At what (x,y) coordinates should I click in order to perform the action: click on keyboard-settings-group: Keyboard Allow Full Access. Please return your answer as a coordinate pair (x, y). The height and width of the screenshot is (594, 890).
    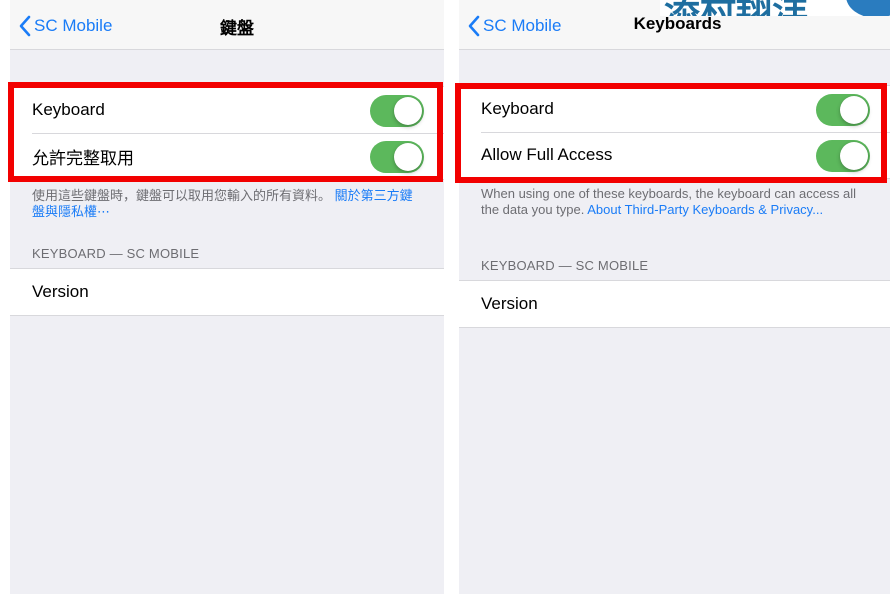
    Looking at the image, I should click on (674, 132).